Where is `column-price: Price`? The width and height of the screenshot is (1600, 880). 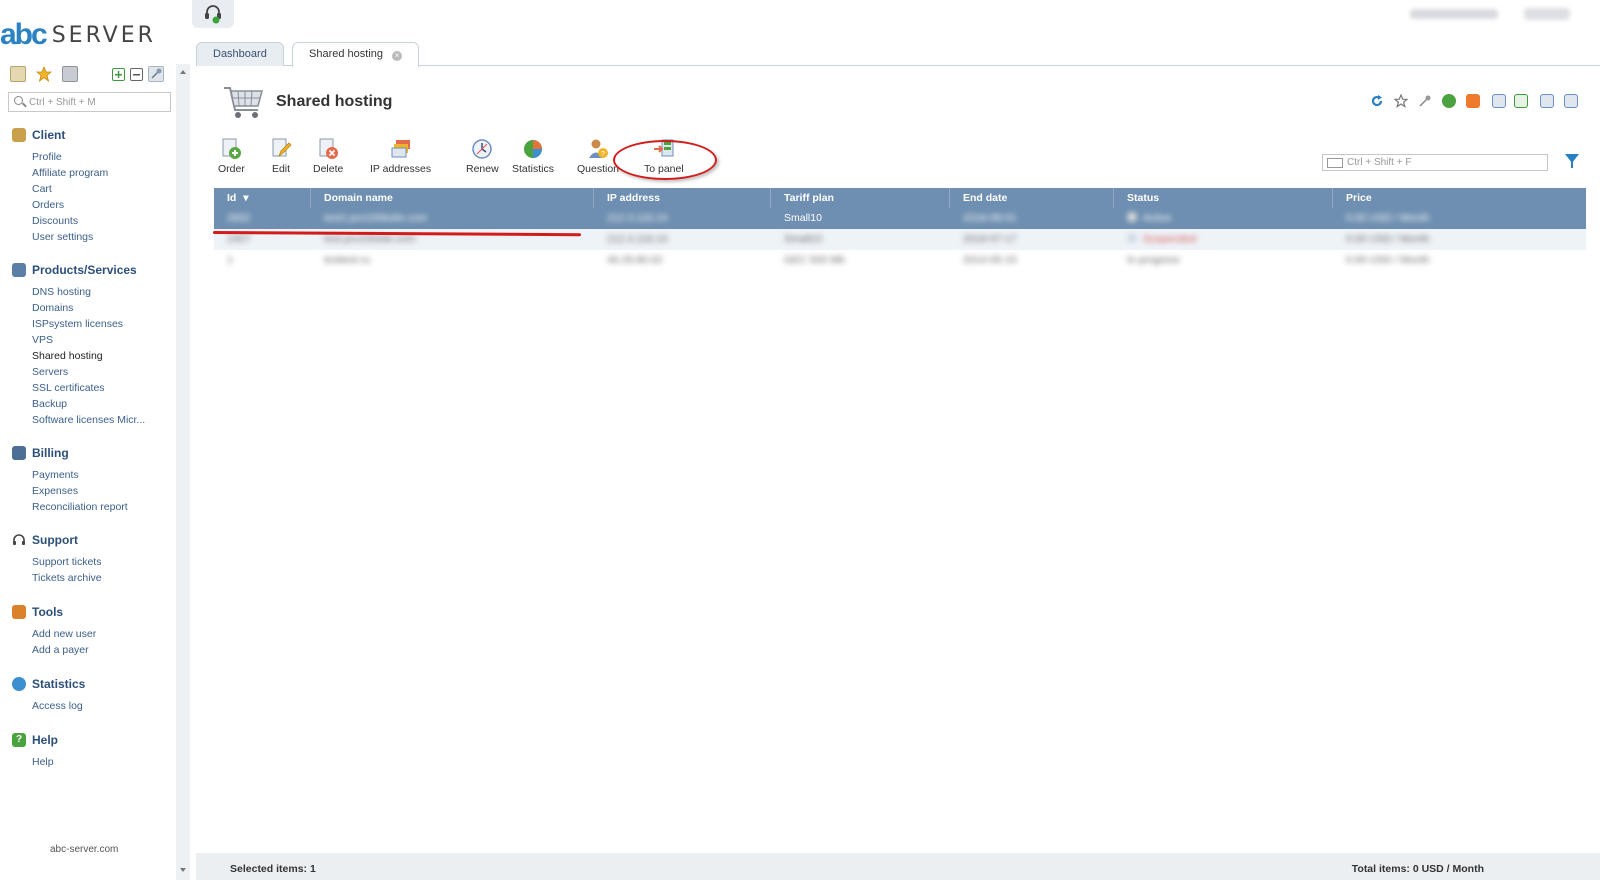 column-price: Price is located at coordinates (1459, 198).